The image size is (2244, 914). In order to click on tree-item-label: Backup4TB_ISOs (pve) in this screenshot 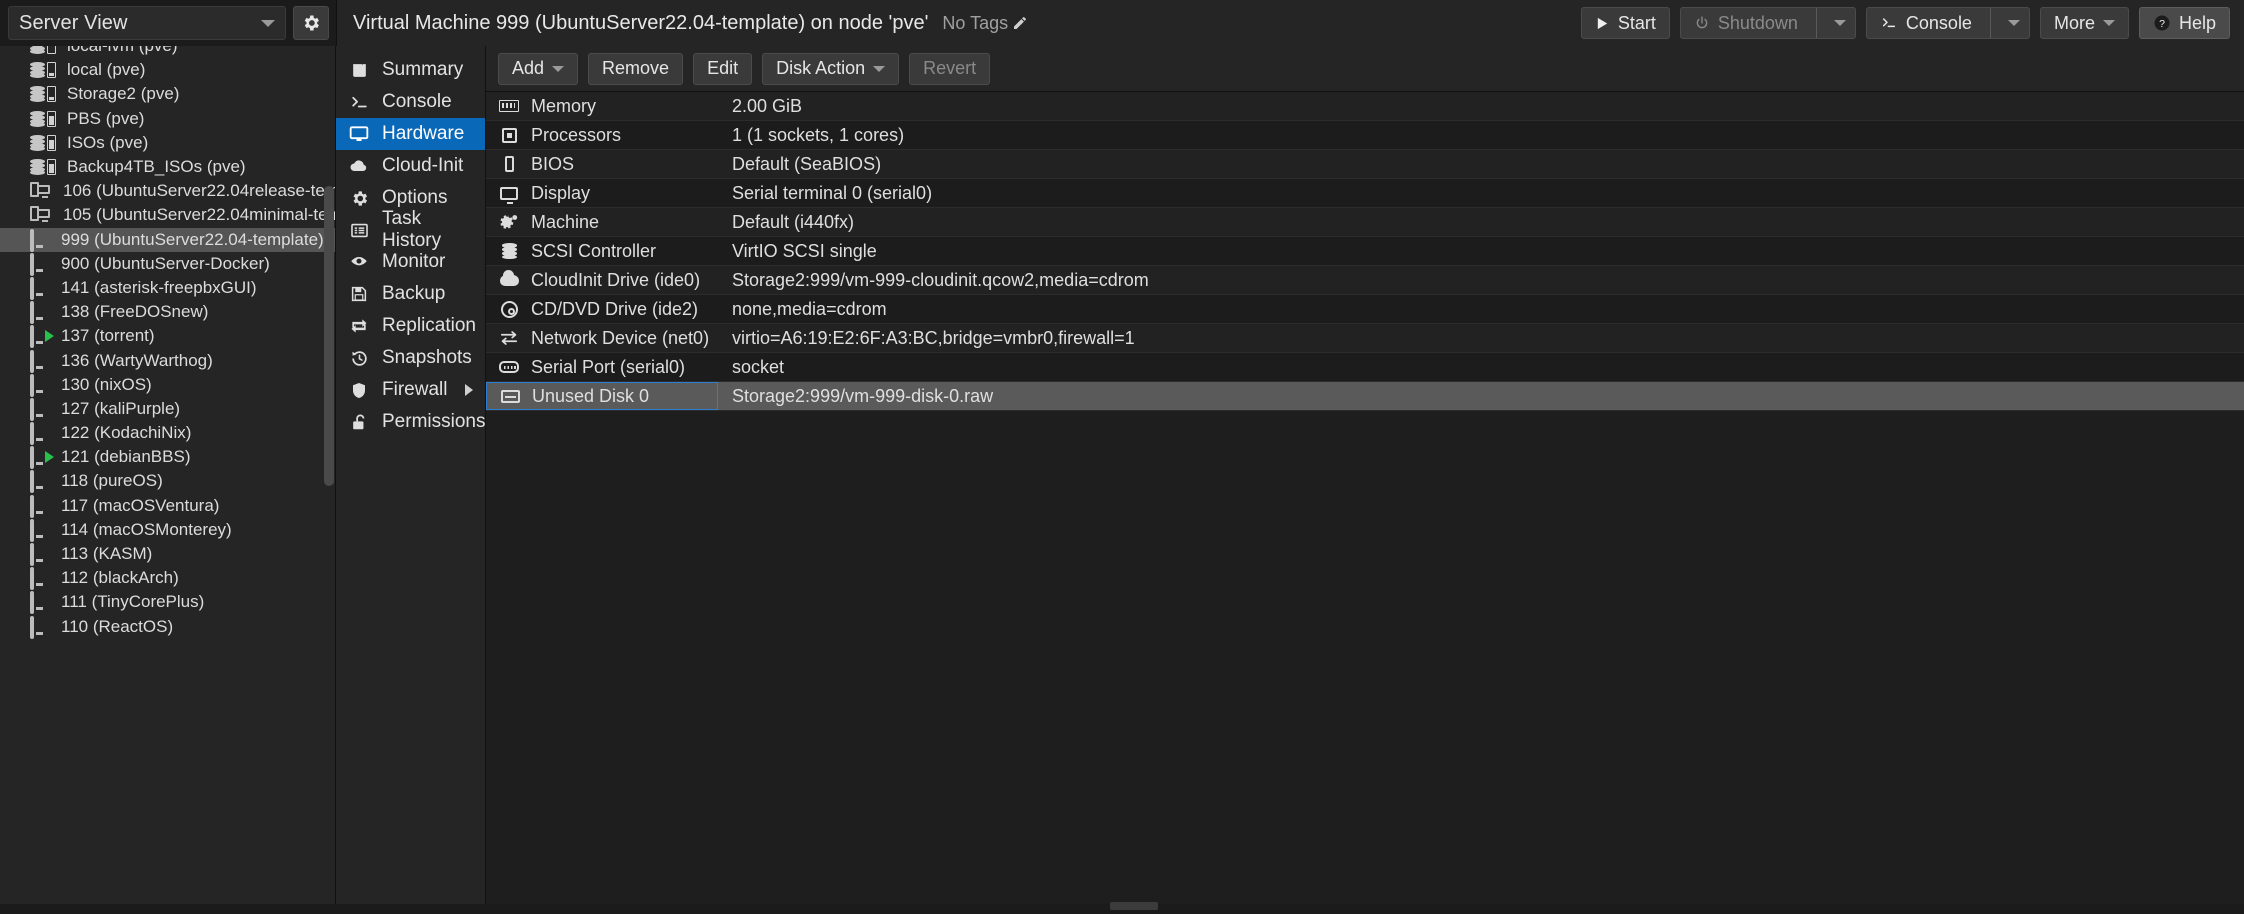, I will do `click(156, 167)`.